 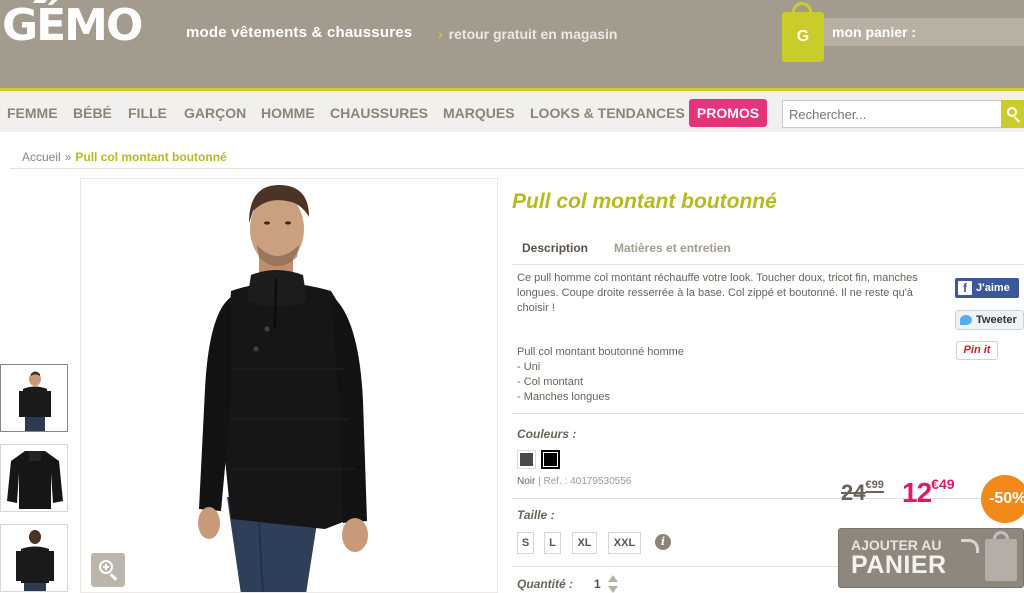 I want to click on thumbnail-front-image, so click(x=34, y=398).